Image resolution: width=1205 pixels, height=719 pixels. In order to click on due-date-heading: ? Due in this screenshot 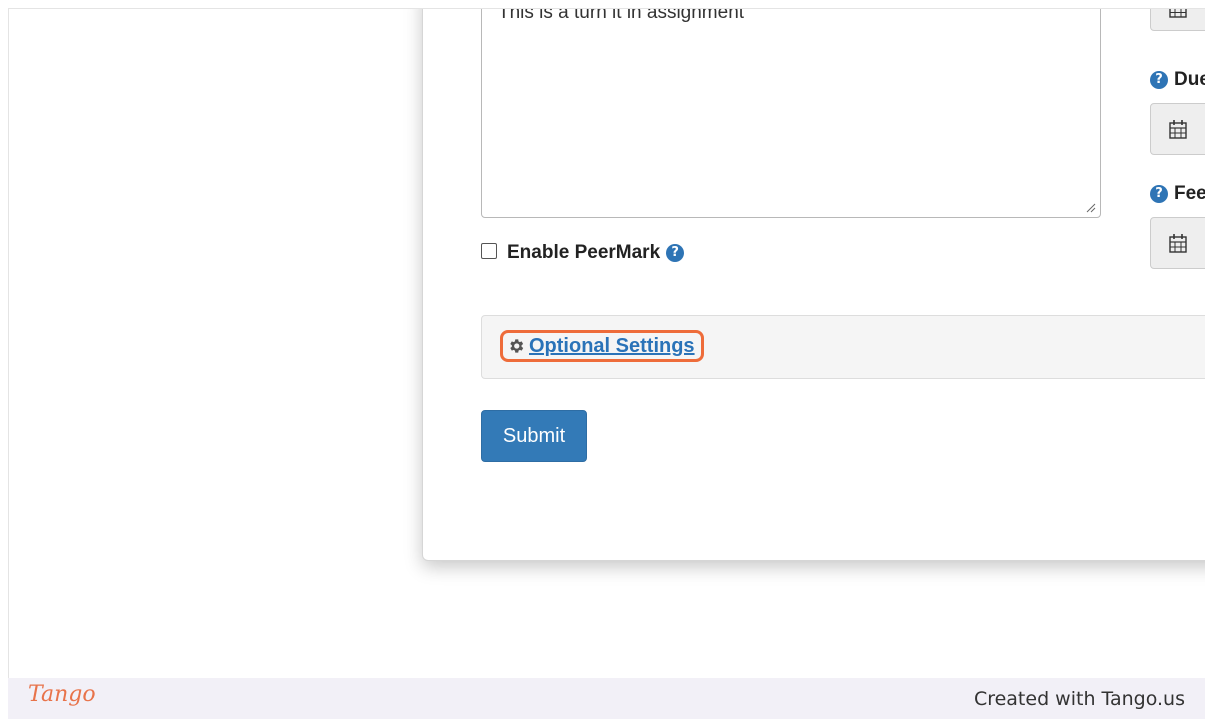, I will do `click(1177, 80)`.